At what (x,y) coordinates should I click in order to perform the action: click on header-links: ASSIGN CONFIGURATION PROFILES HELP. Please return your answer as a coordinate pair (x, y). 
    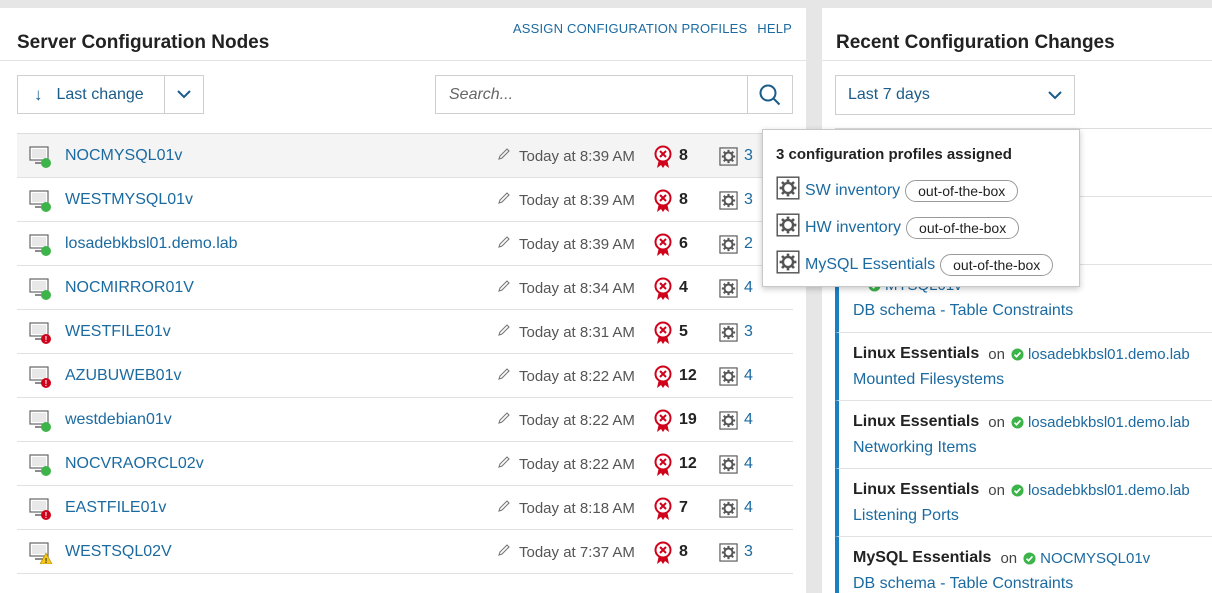
    Looking at the image, I should click on (649, 28).